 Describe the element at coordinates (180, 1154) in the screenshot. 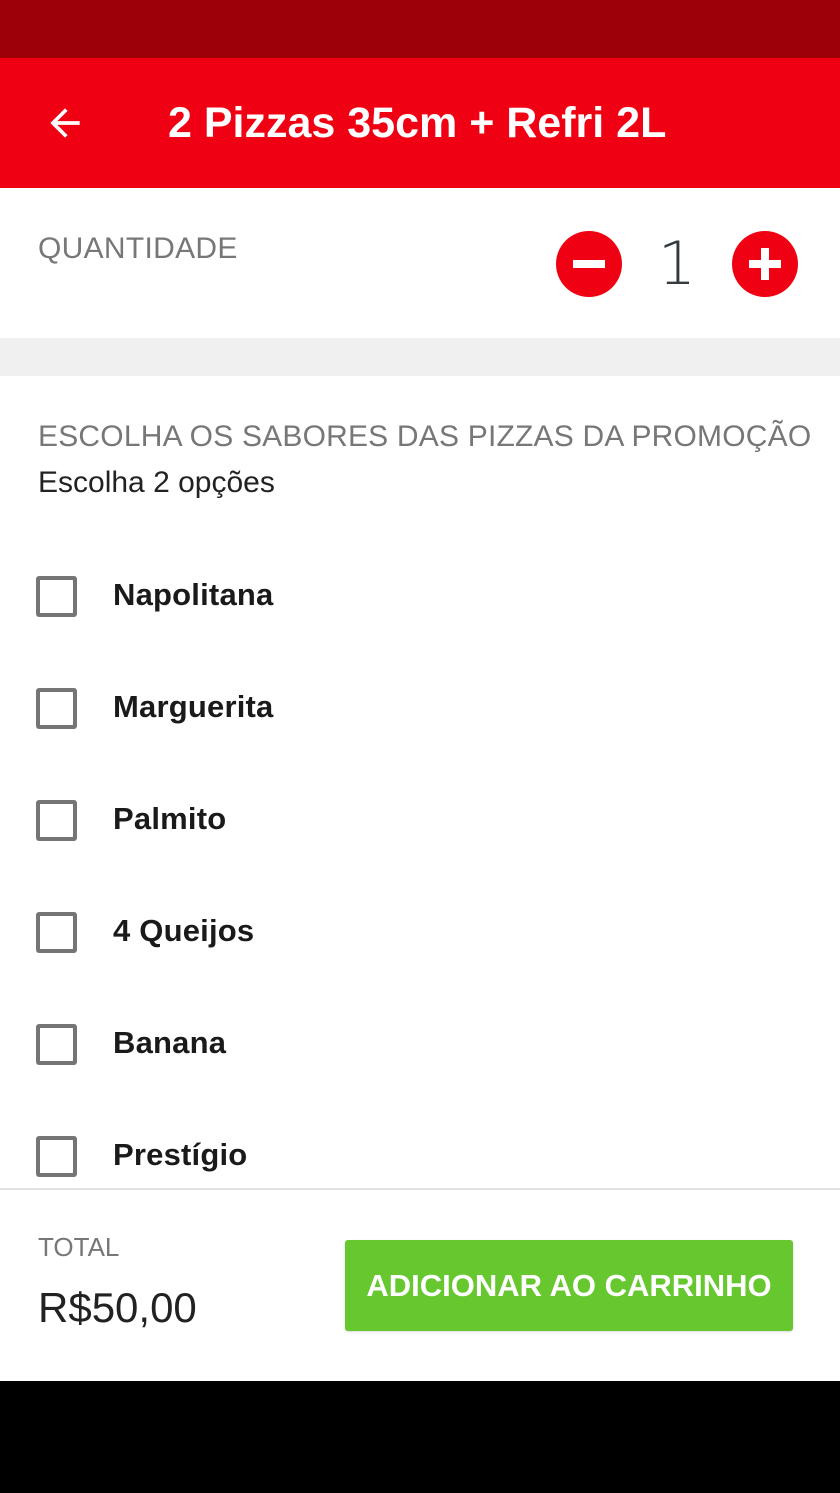

I see `flavor-option-label: Prestígio` at that location.